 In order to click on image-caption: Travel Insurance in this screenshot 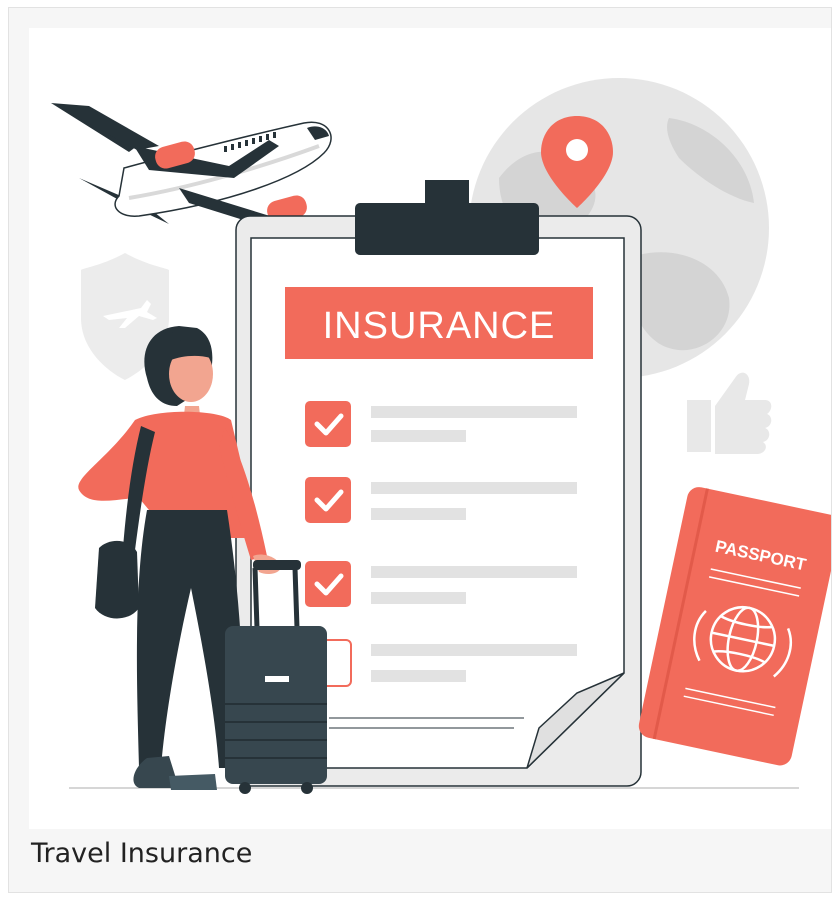, I will do `click(142, 853)`.